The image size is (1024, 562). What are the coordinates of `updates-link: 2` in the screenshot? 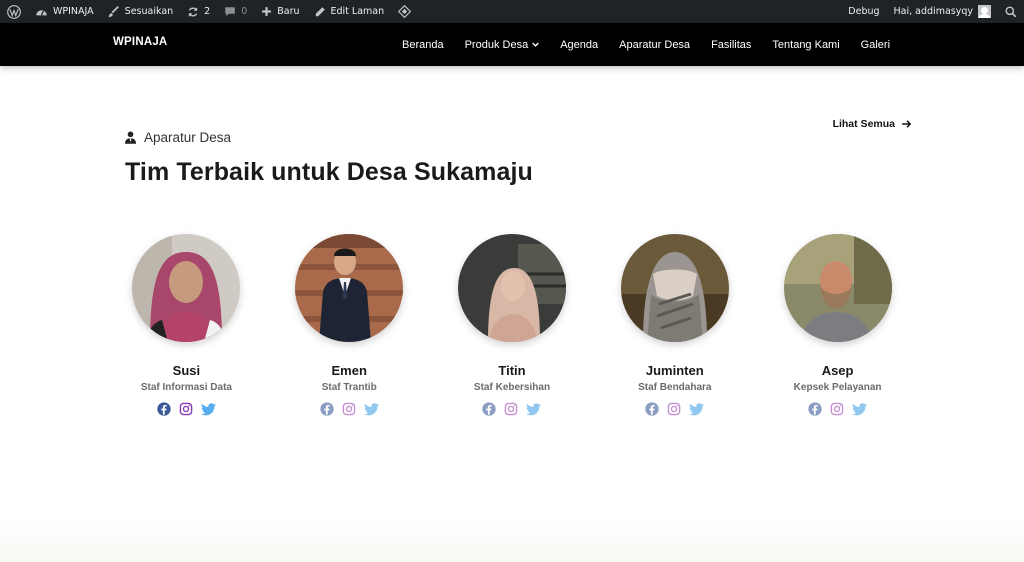 It's located at (198, 11).